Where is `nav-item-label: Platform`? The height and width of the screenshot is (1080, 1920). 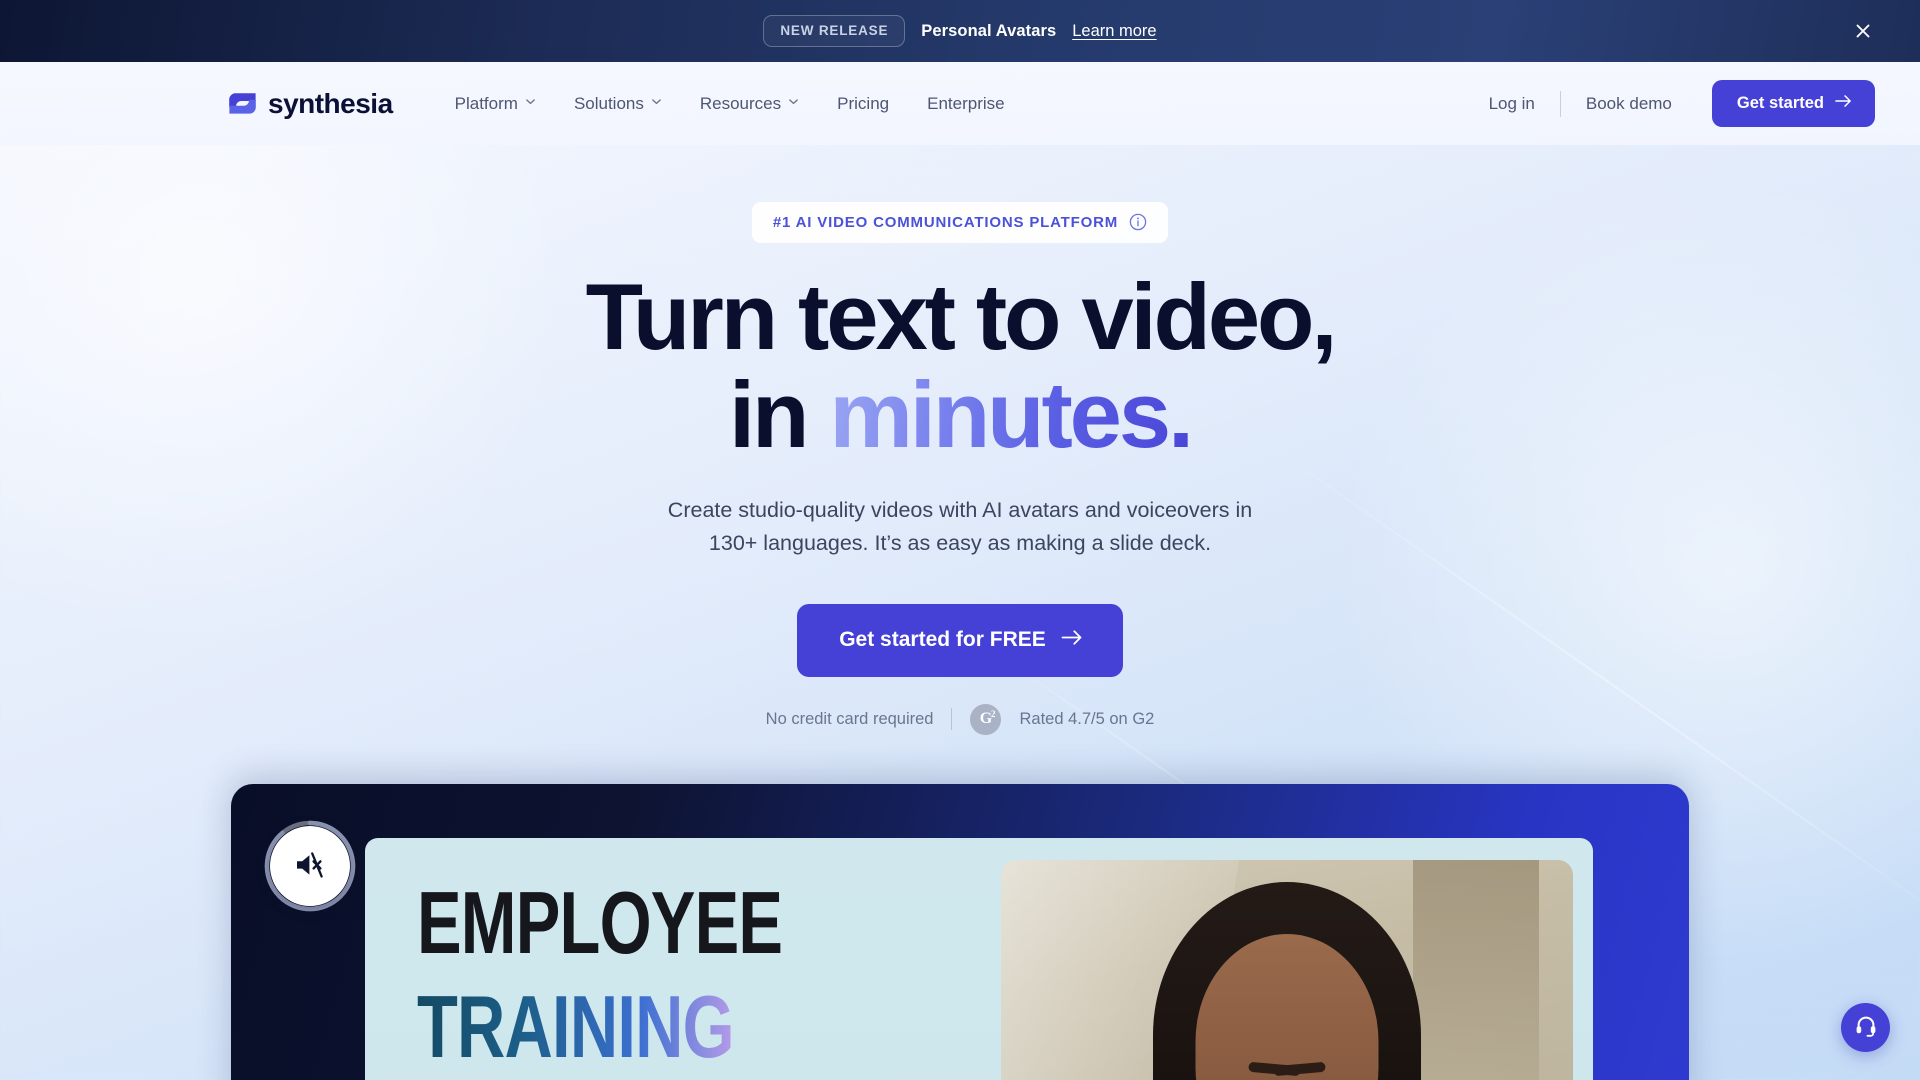 nav-item-label: Platform is located at coordinates (486, 103).